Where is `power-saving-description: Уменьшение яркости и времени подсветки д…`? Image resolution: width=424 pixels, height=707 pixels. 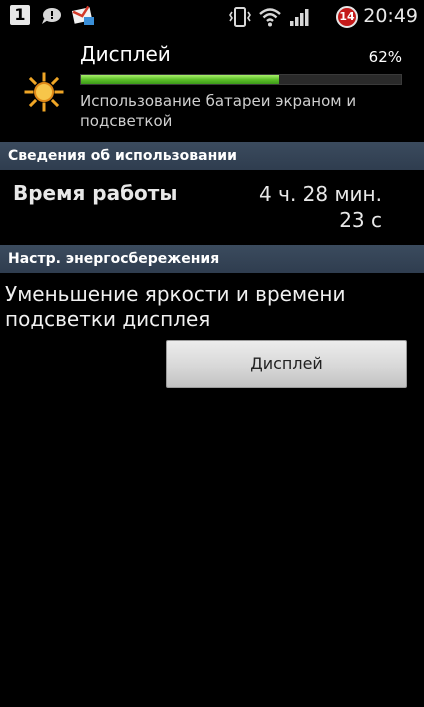
power-saving-description: Уменьшение яркости и времени подсветки д… is located at coordinates (175, 306).